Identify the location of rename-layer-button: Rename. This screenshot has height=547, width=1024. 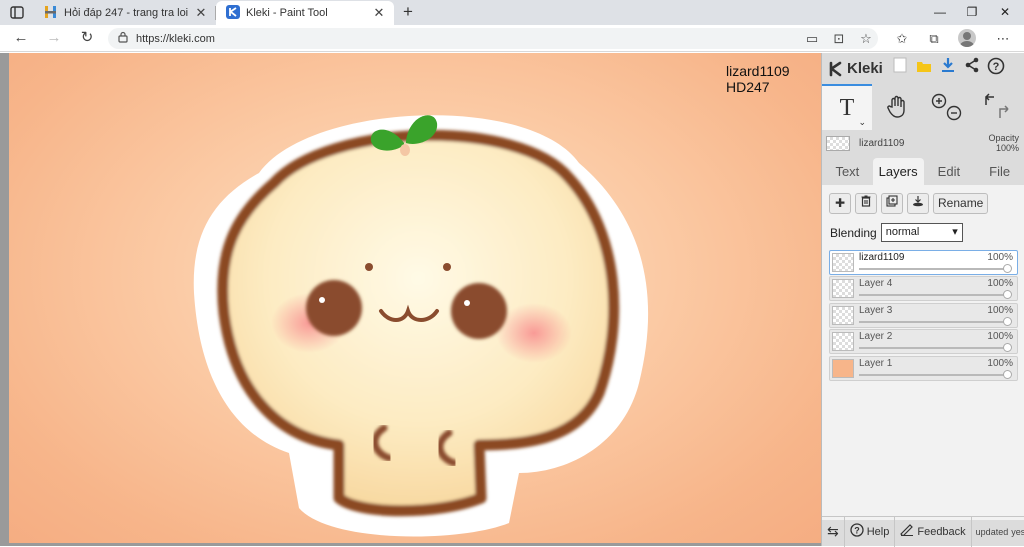
(961, 203).